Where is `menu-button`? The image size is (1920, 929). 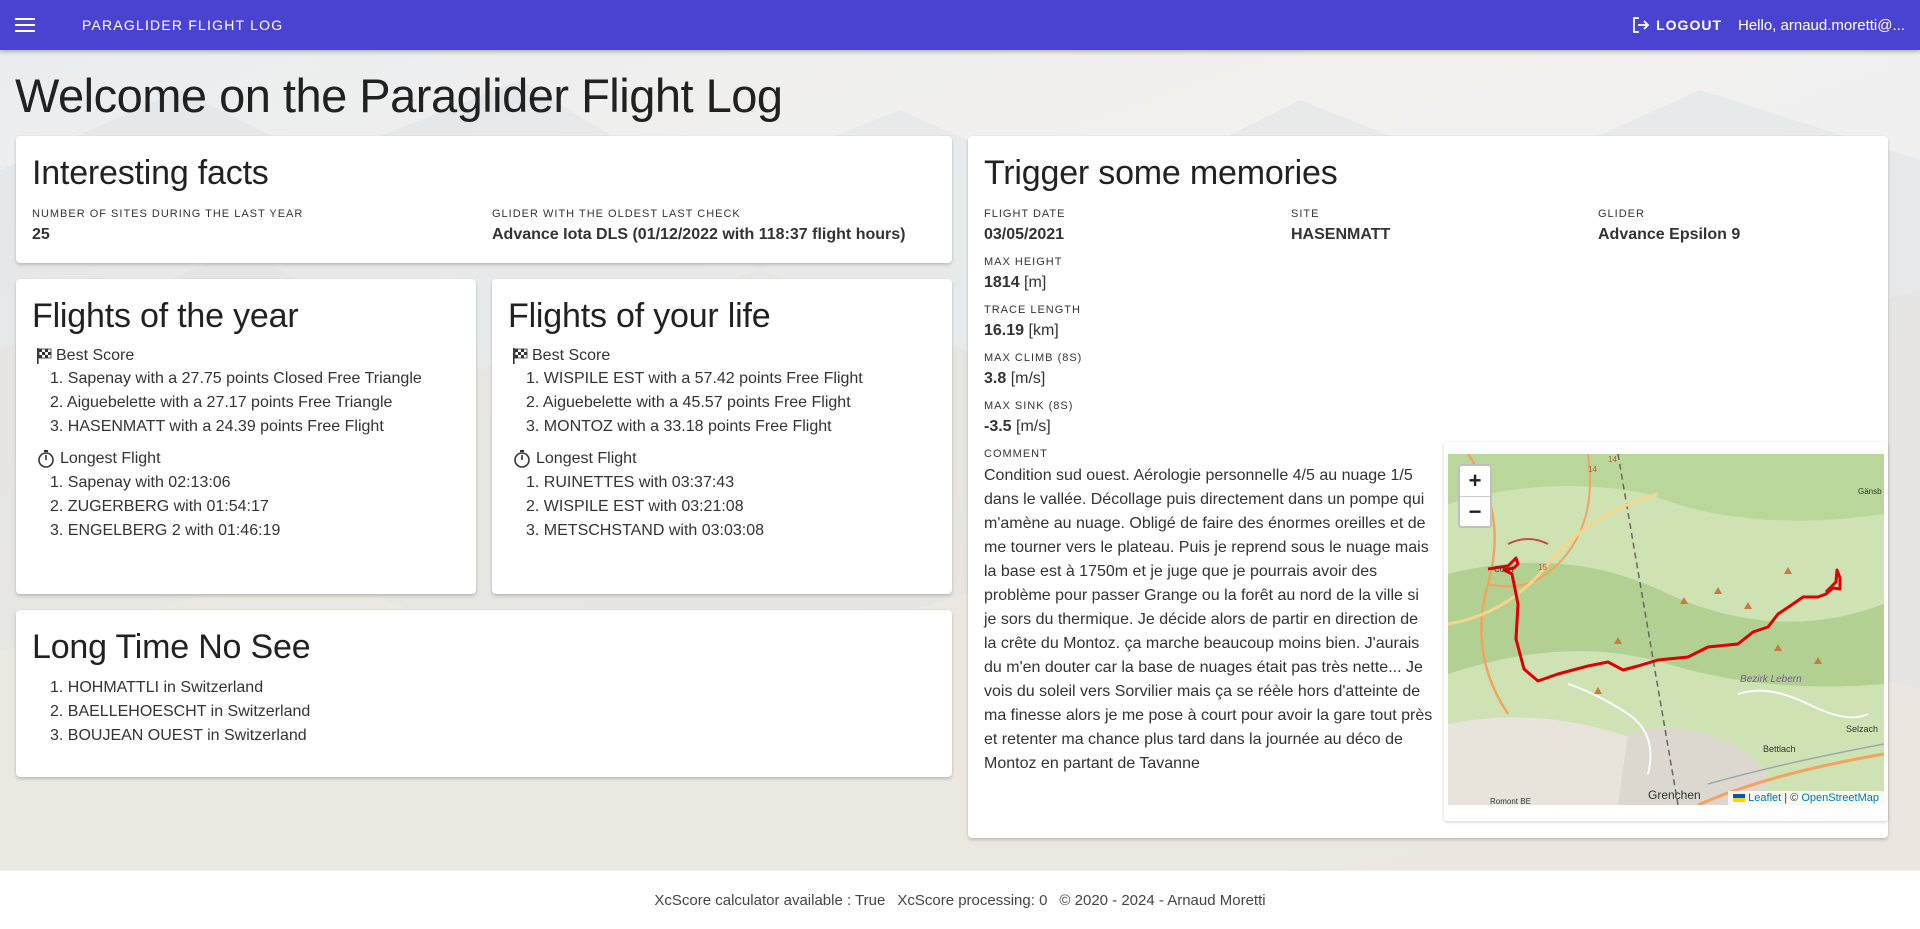 menu-button is located at coordinates (25, 25).